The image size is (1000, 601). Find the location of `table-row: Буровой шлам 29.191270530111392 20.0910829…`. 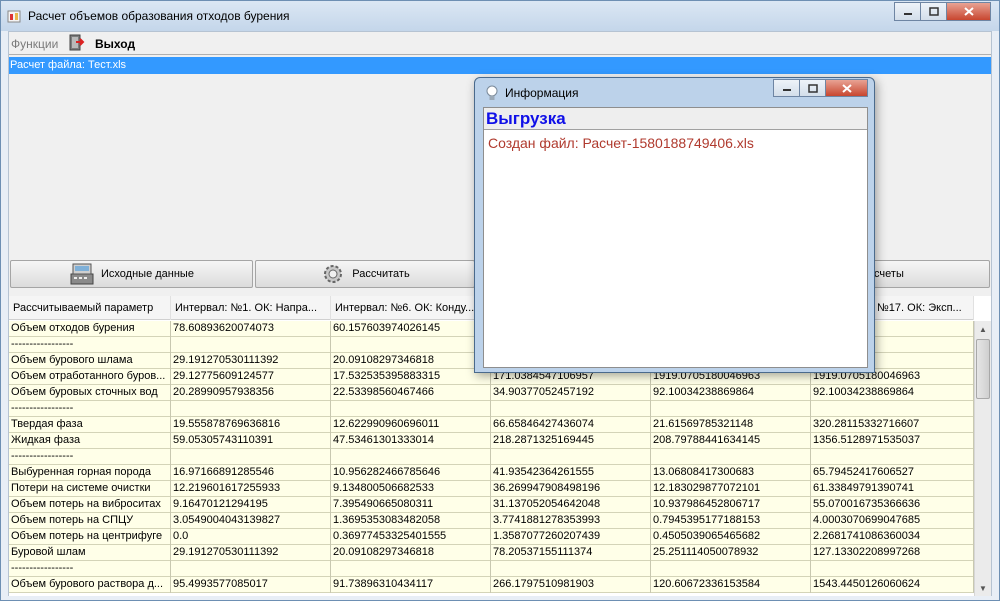

table-row: Буровой шлам 29.191270530111392 20.0910829… is located at coordinates (491, 553).